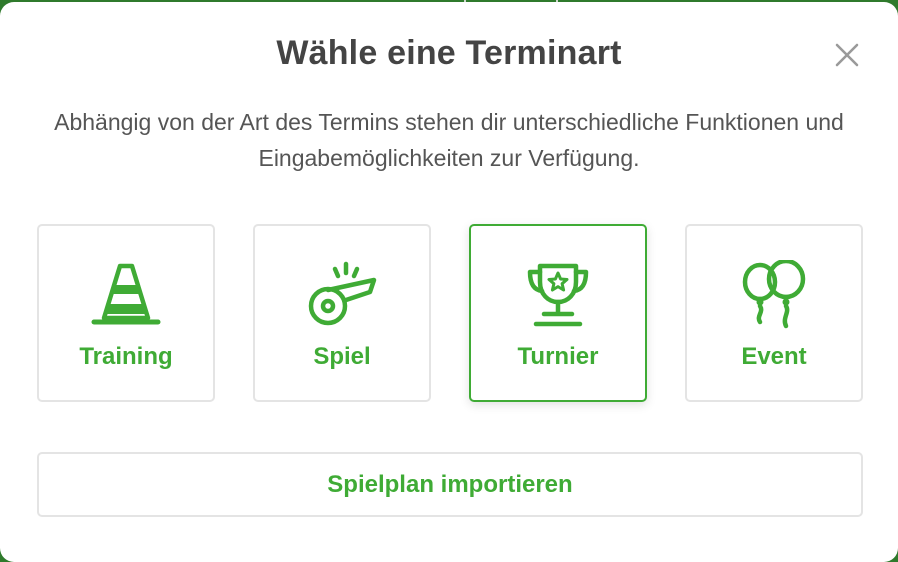  I want to click on close-icon, so click(847, 55).